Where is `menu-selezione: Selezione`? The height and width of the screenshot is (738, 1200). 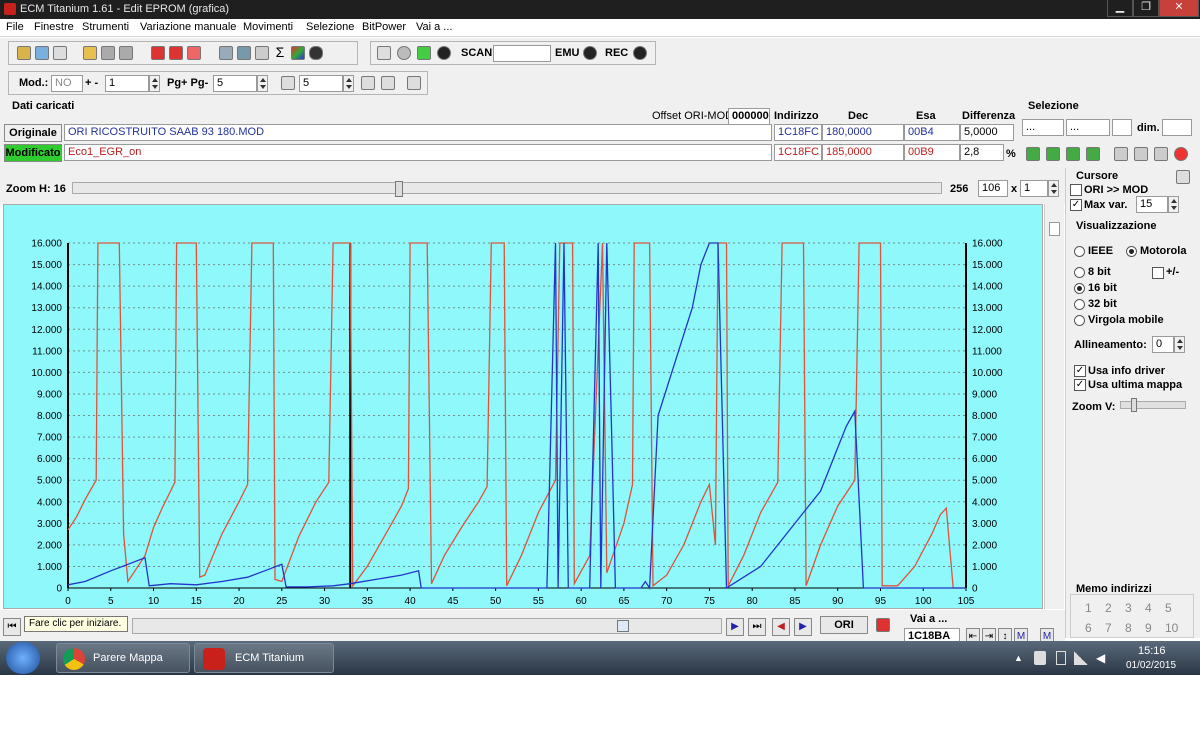
menu-selezione: Selezione is located at coordinates (330, 27).